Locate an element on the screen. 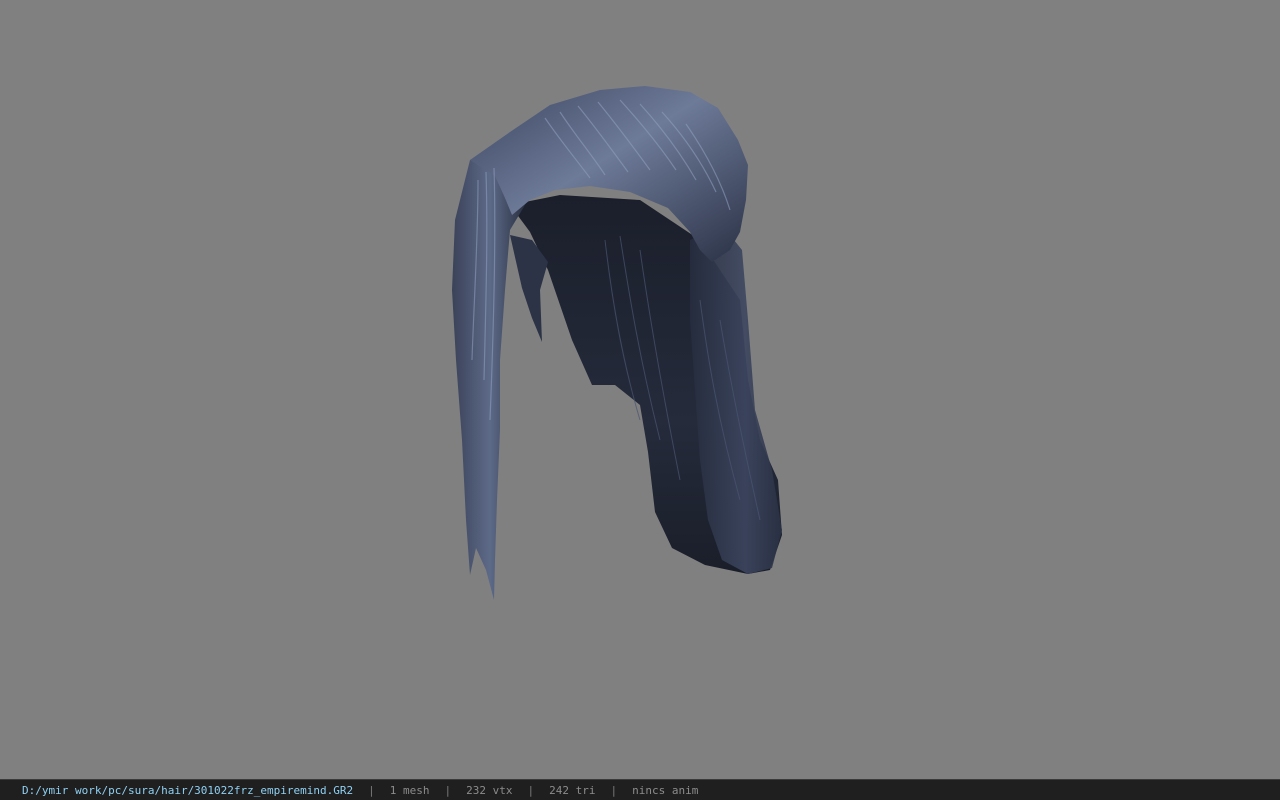  mesh-count: 1 mesh is located at coordinates (409, 790).